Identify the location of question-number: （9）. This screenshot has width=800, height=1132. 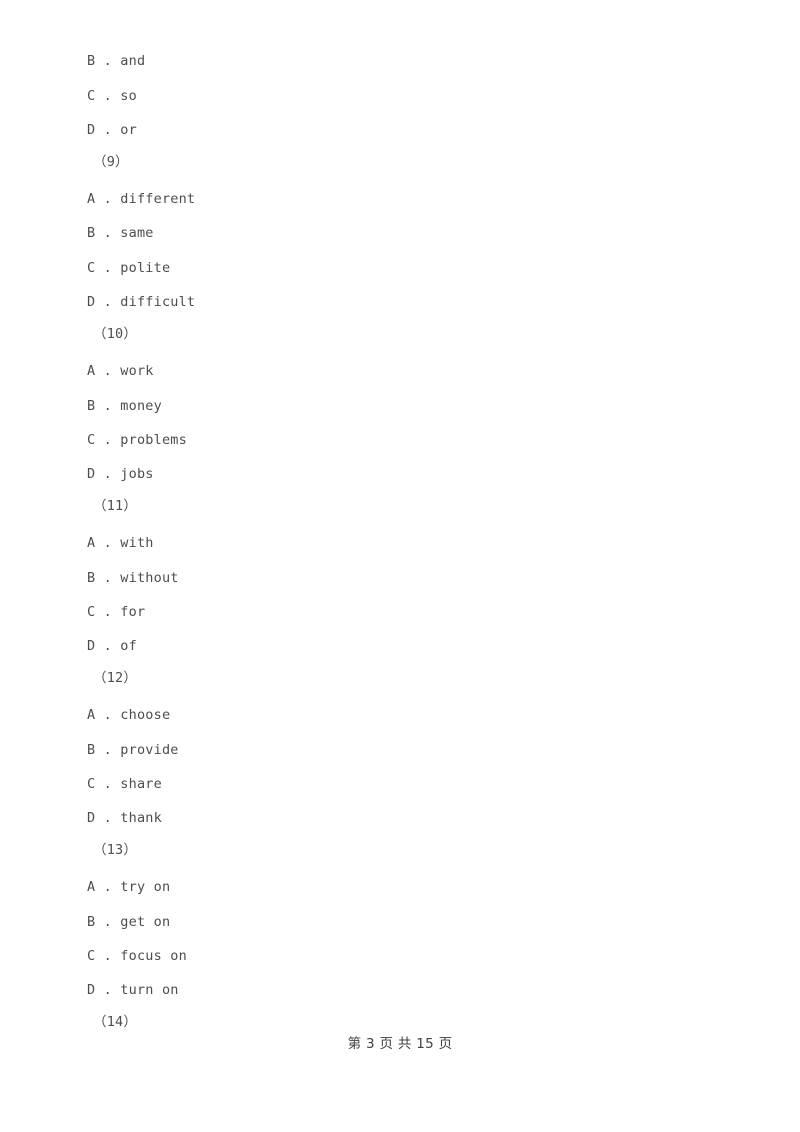
(111, 162).